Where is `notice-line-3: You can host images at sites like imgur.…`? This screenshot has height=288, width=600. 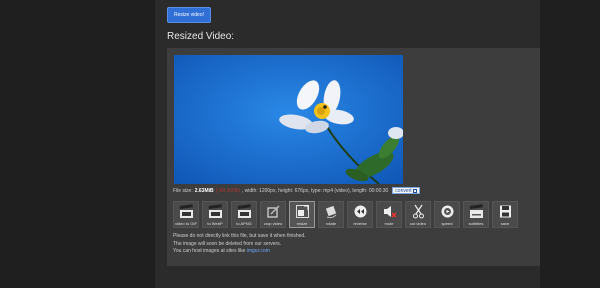
notice-line-3: You can host images at sites like imgur.… is located at coordinates (239, 252).